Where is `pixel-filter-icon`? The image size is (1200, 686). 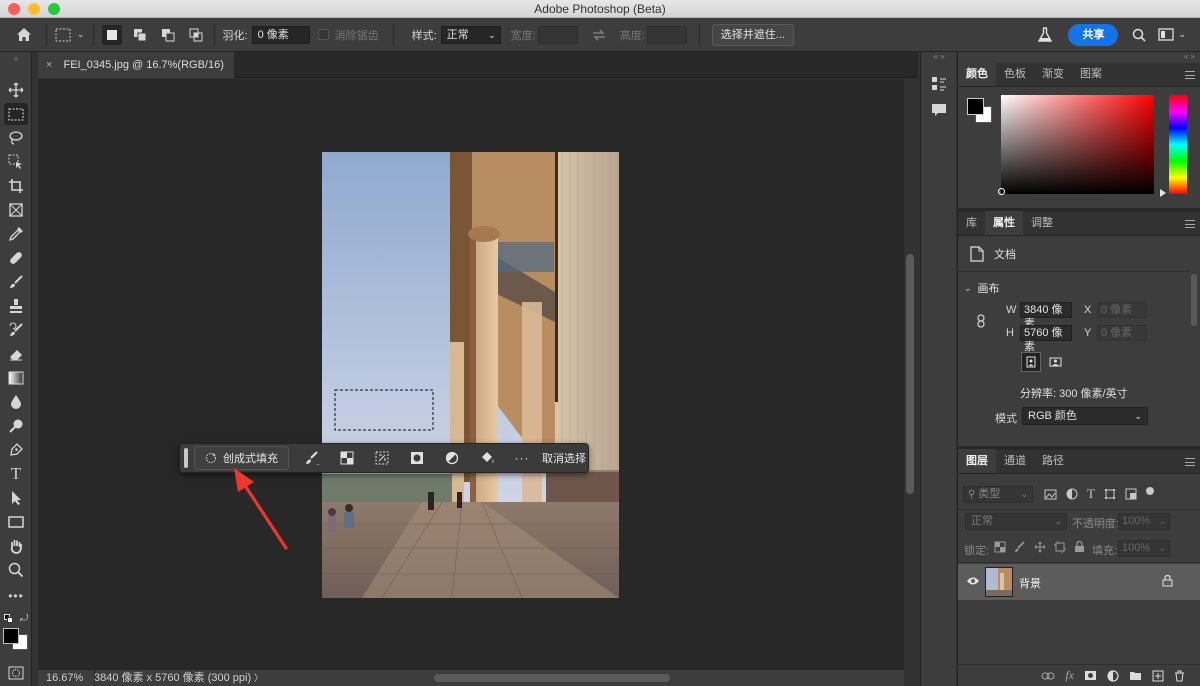 pixel-filter-icon is located at coordinates (1050, 494).